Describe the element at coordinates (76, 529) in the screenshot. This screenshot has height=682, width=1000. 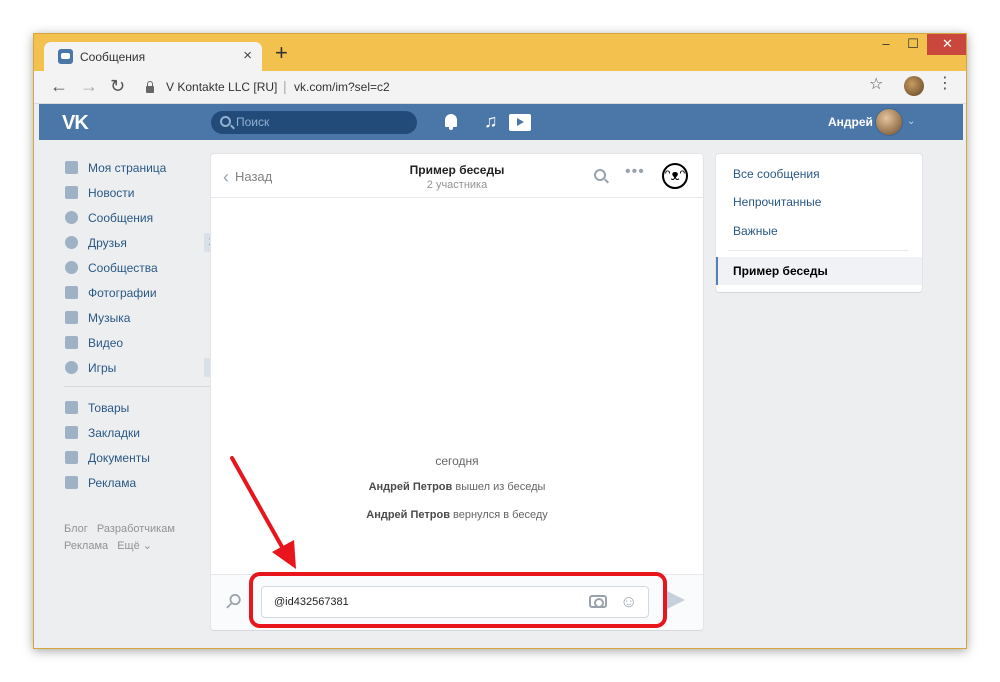
I see `footer-link-blog: Блог` at that location.